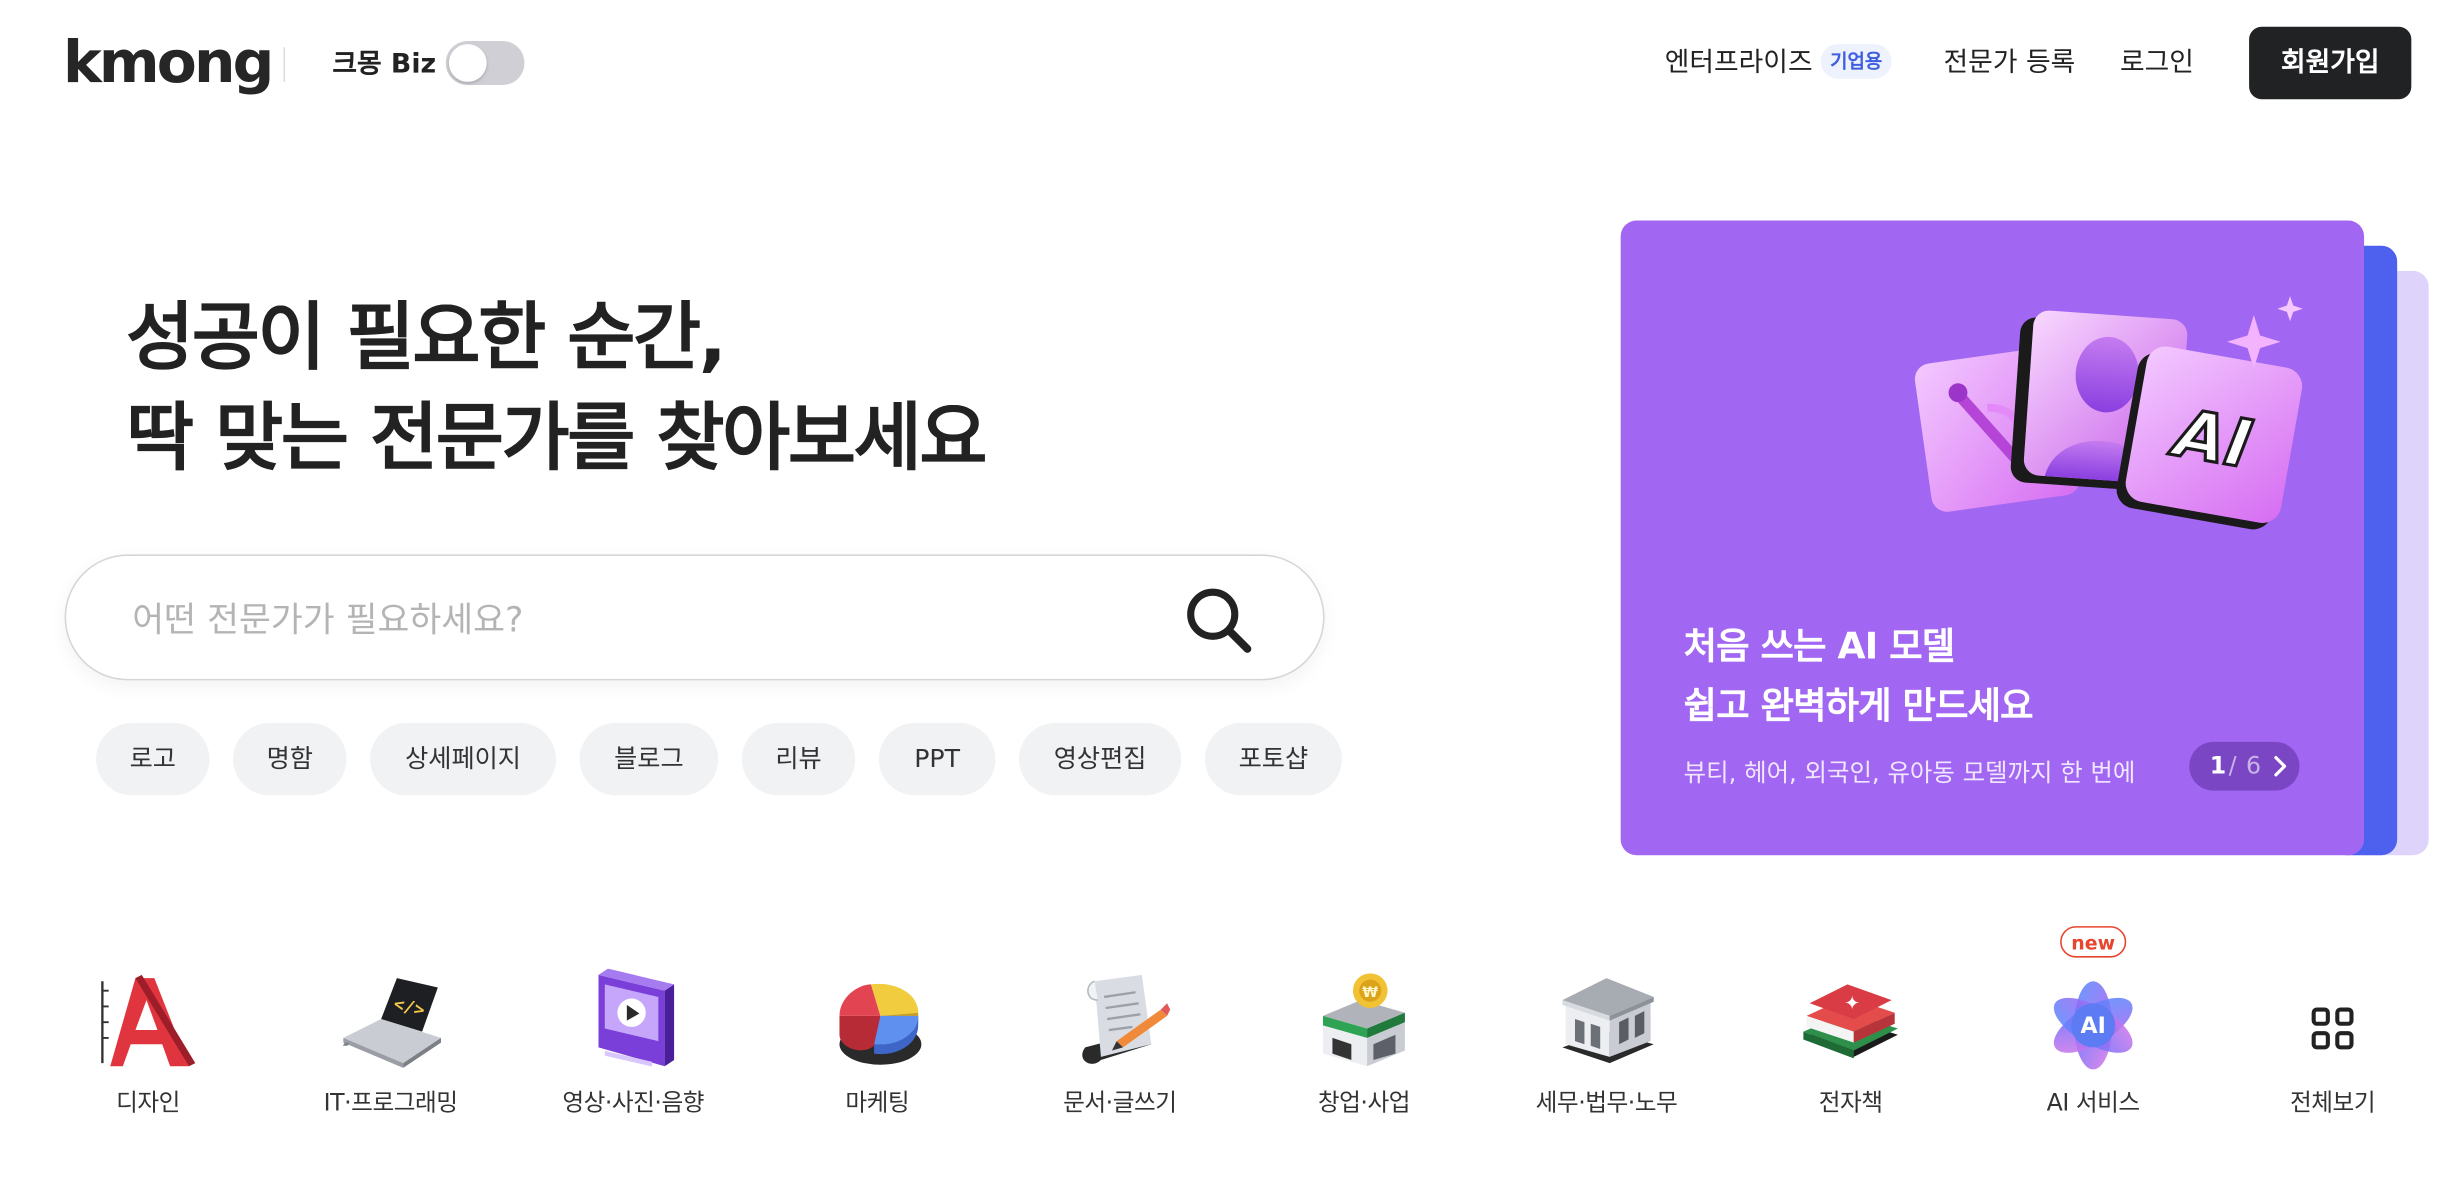 The image size is (2457, 1181). Describe the element at coordinates (1909, 773) in the screenshot. I see `banner-subtitle: 뷰티, 헤어, 외국인, 유아동 모델까지 한 번에` at that location.